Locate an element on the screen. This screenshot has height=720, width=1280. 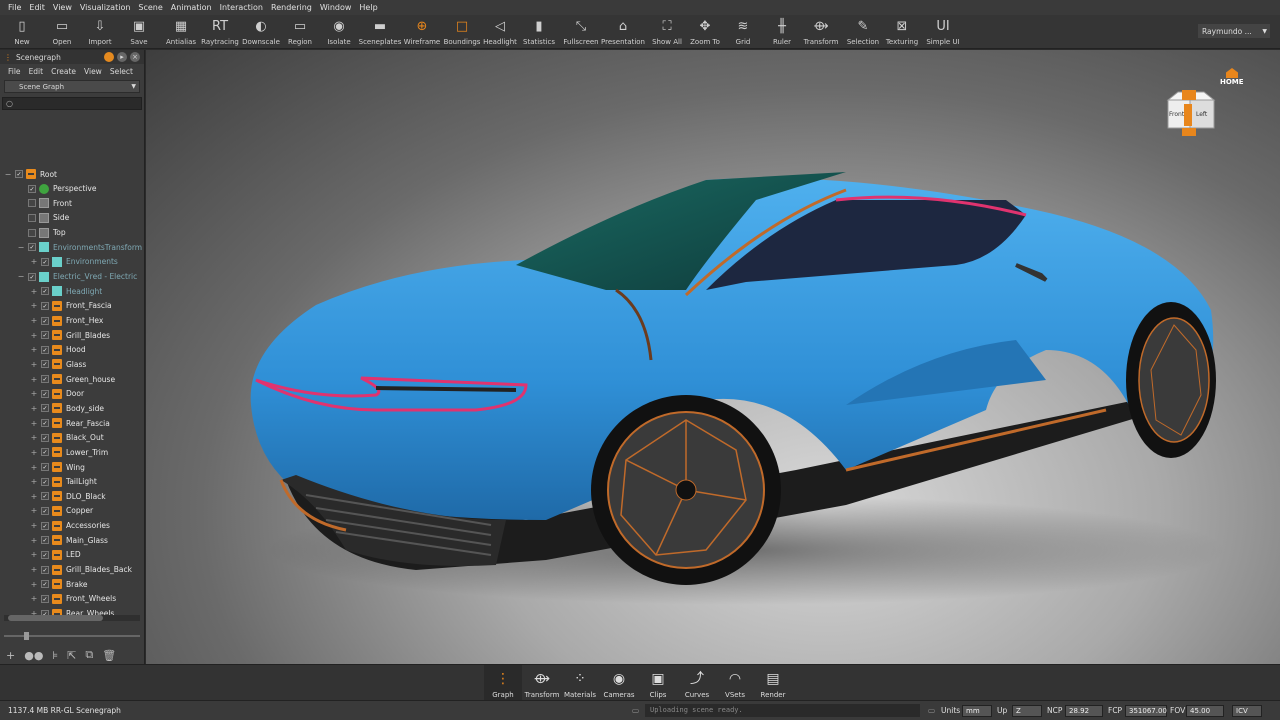
panel-menu-select: Select is located at coordinates (121, 71).